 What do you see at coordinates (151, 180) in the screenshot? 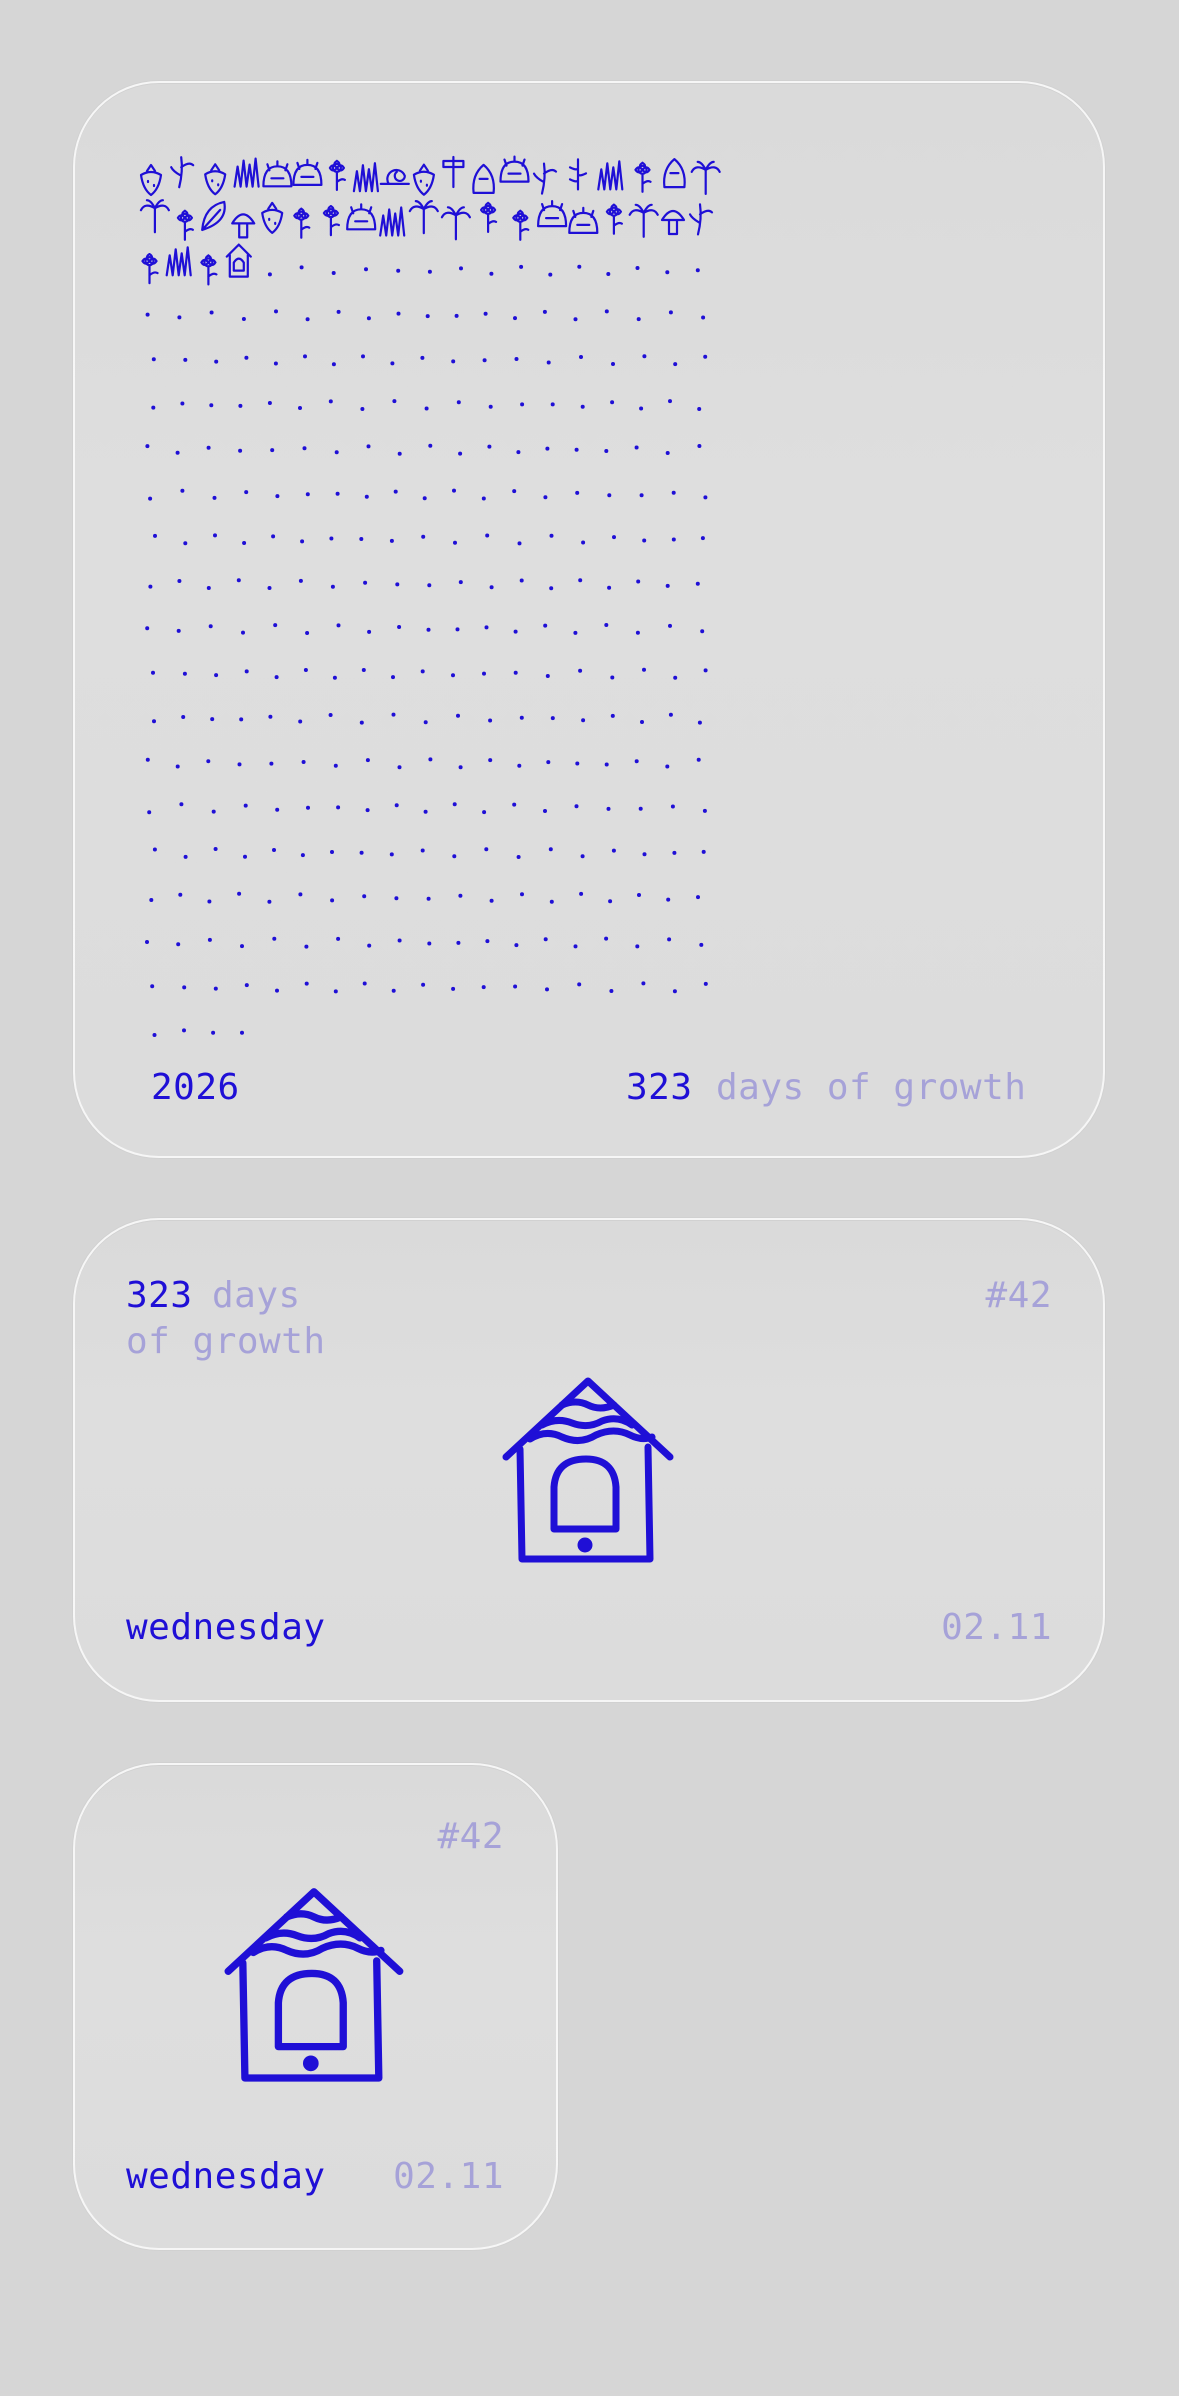
I see `strawberry-plant-icon` at bounding box center [151, 180].